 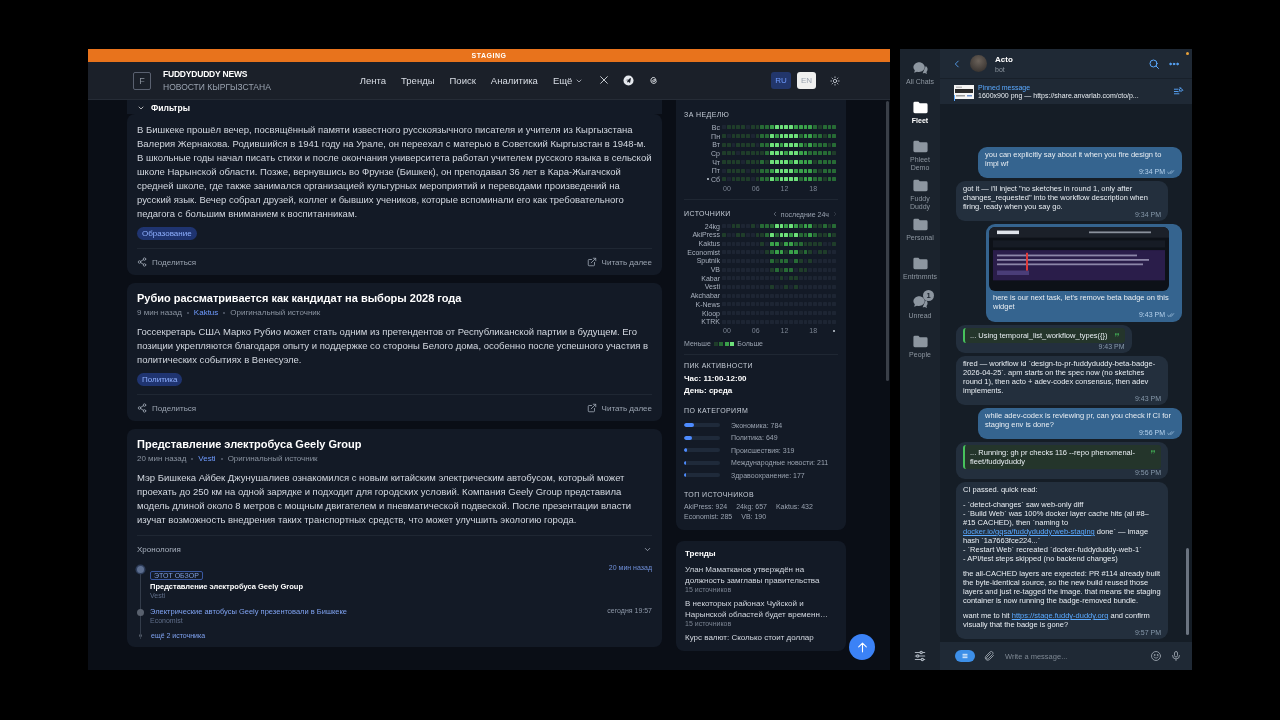 I want to click on emoji-icon, so click(x=1156, y=656).